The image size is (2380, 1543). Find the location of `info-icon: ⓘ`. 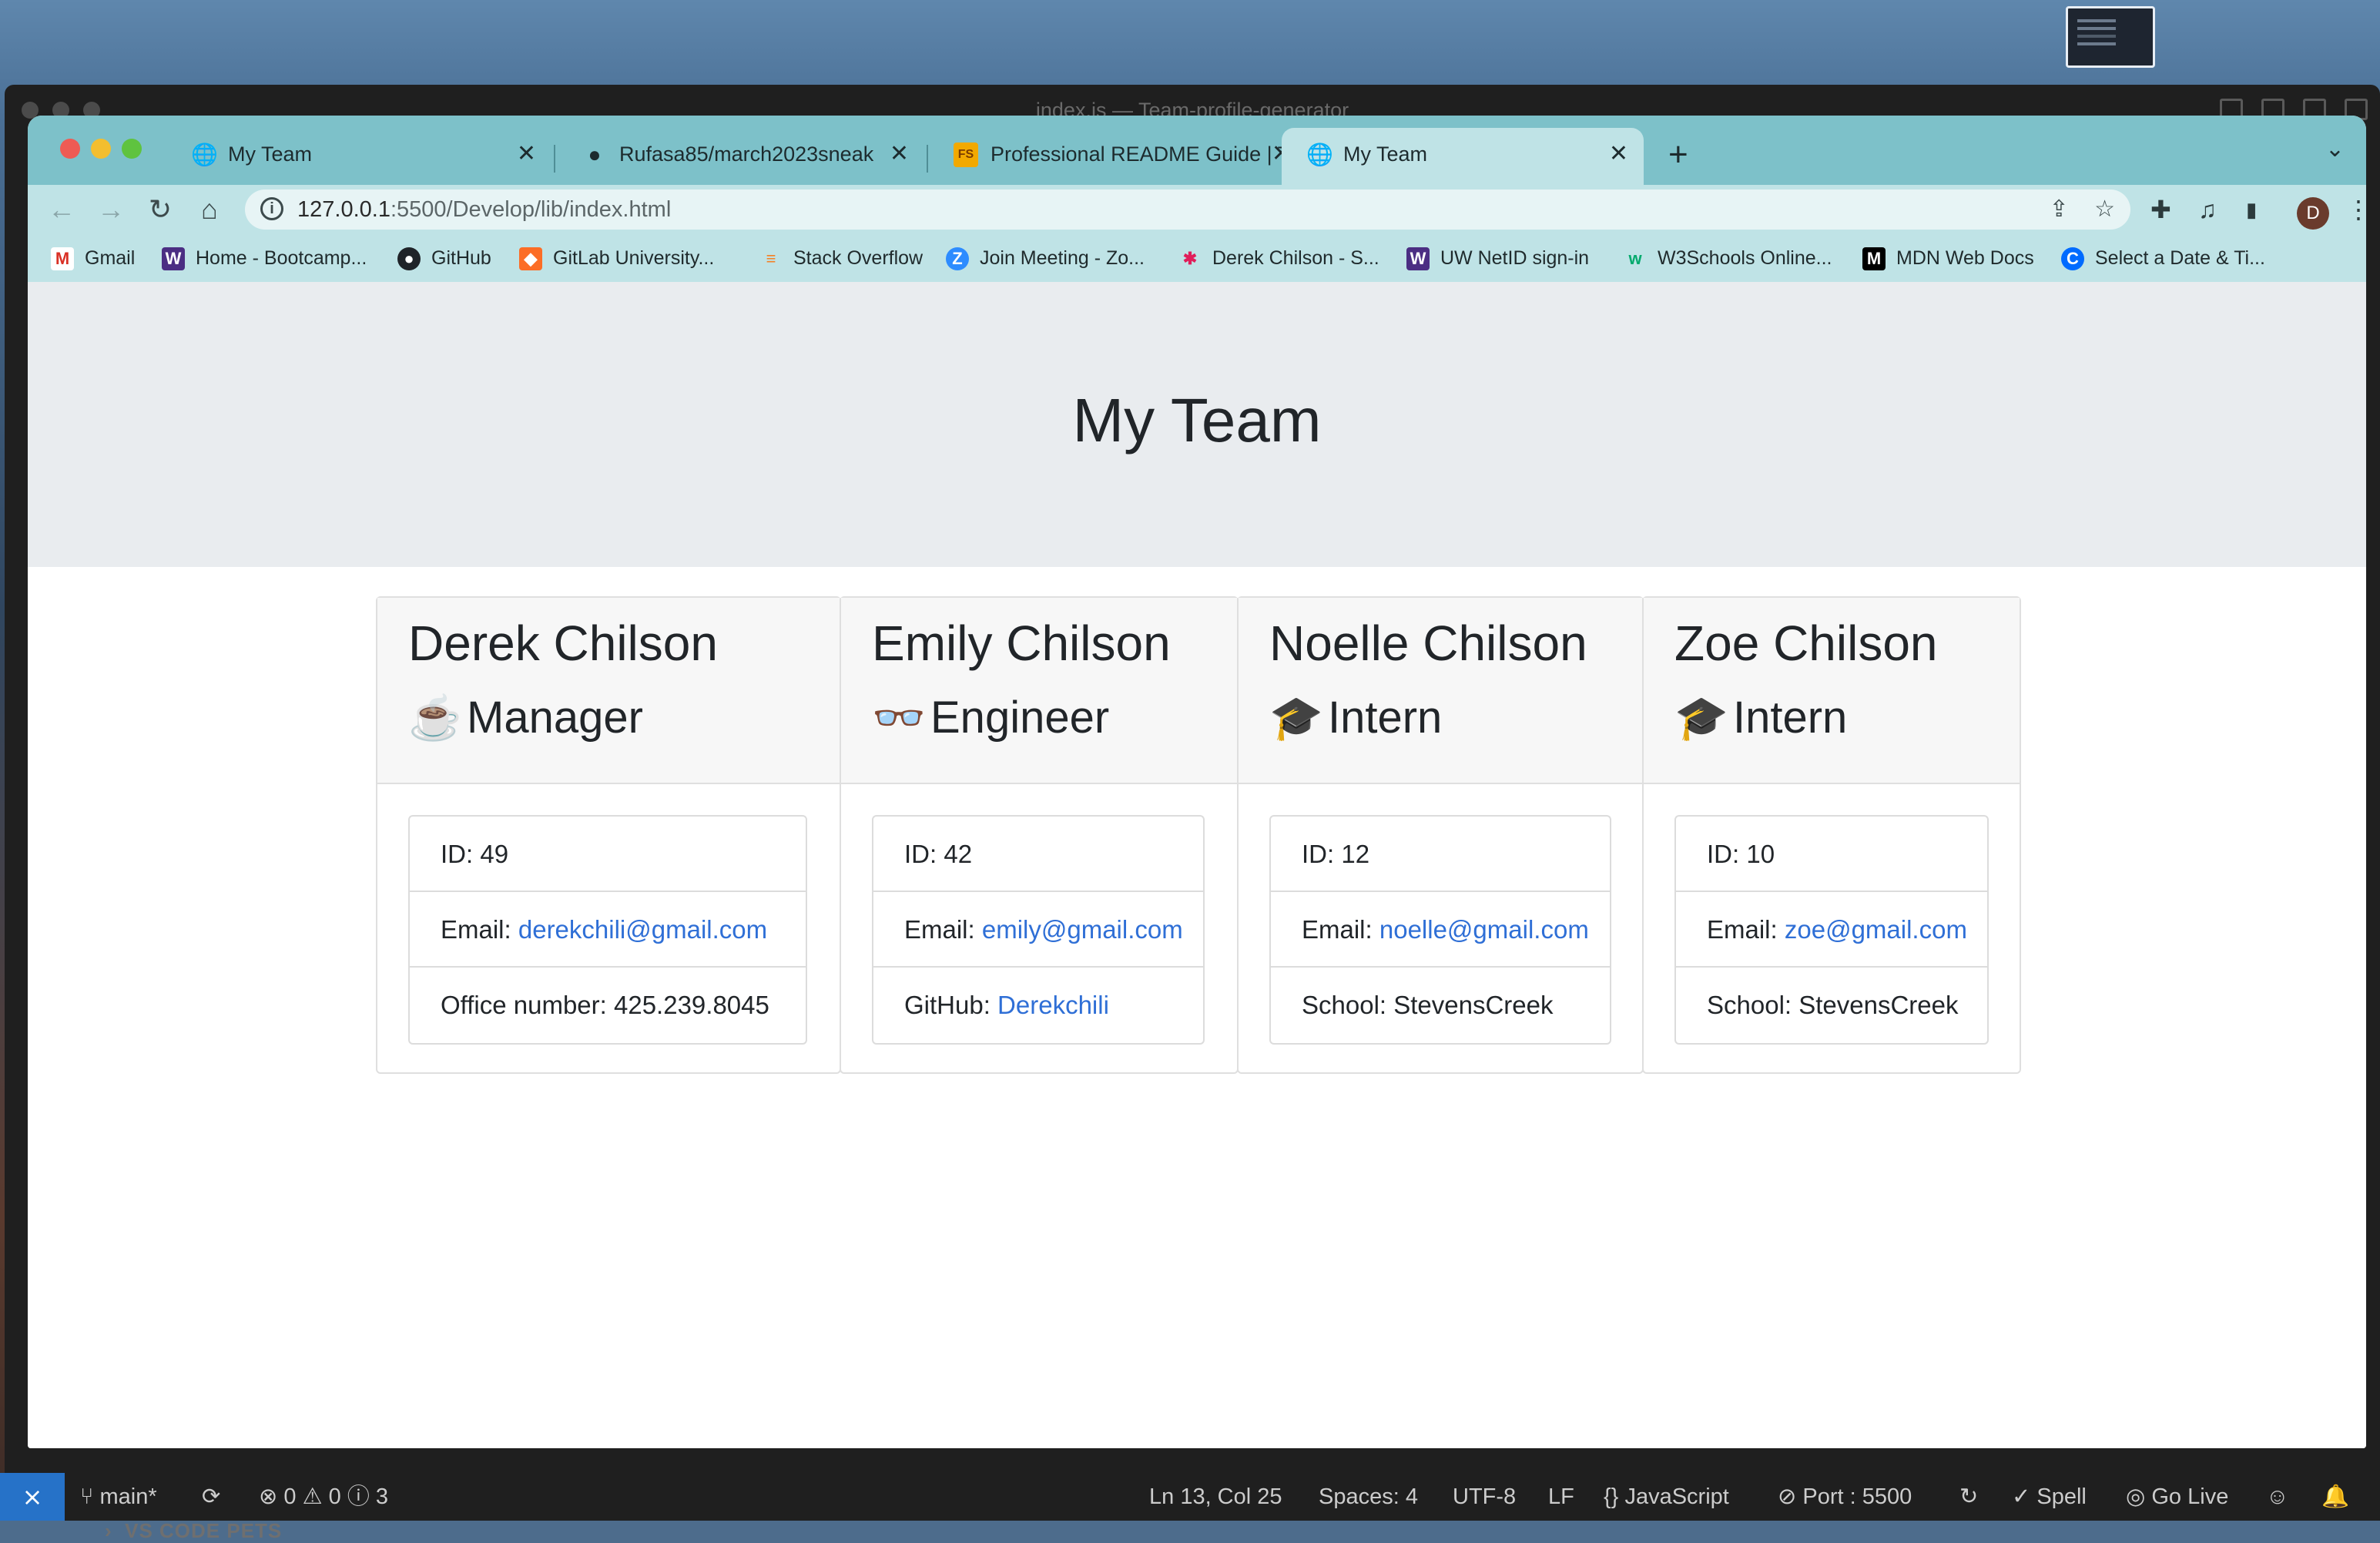

info-icon: ⓘ is located at coordinates (358, 1496).